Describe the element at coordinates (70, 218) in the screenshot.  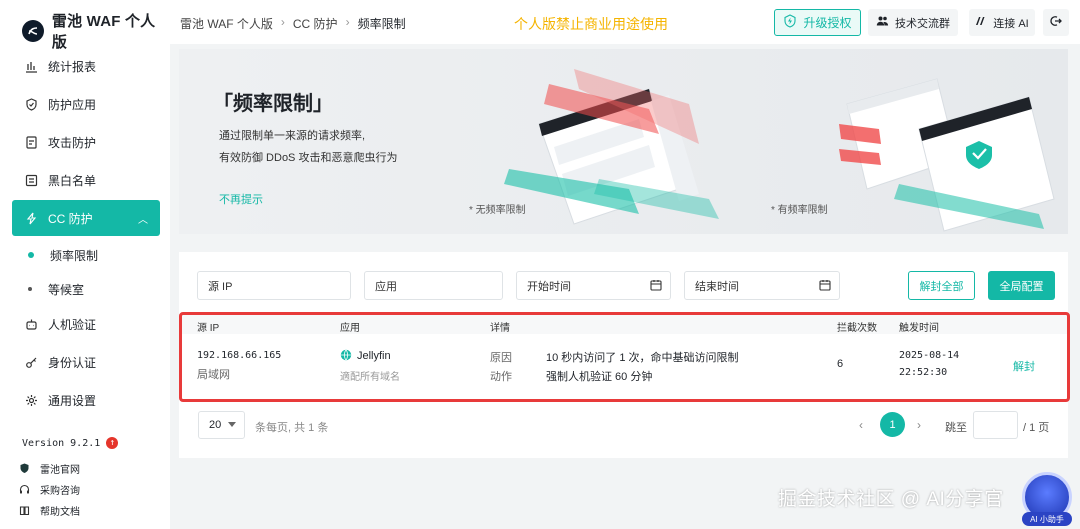
I see `sidebar-item-label: CC 防护` at that location.